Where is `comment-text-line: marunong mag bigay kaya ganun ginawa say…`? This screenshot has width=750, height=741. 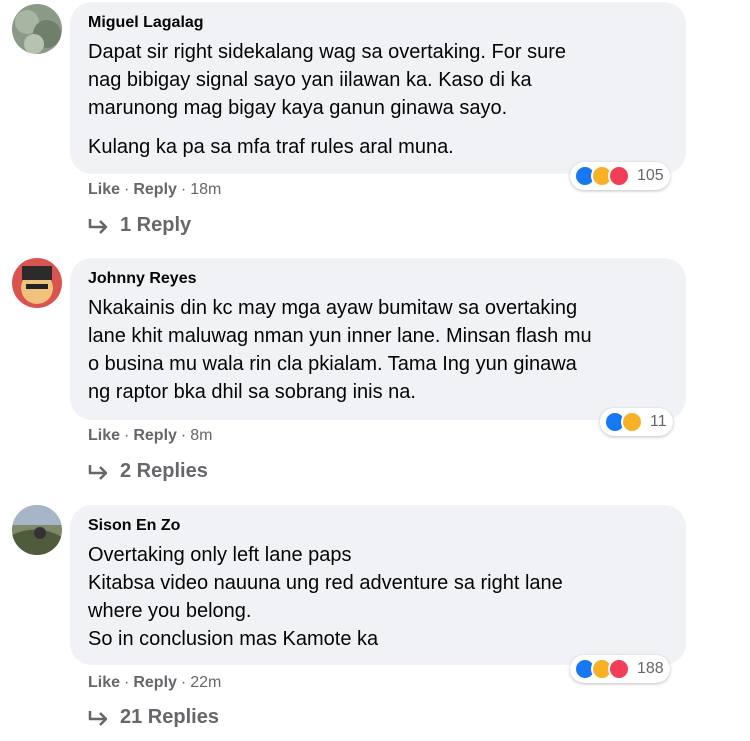 comment-text-line: marunong mag bigay kaya ganun ginawa say… is located at coordinates (298, 108).